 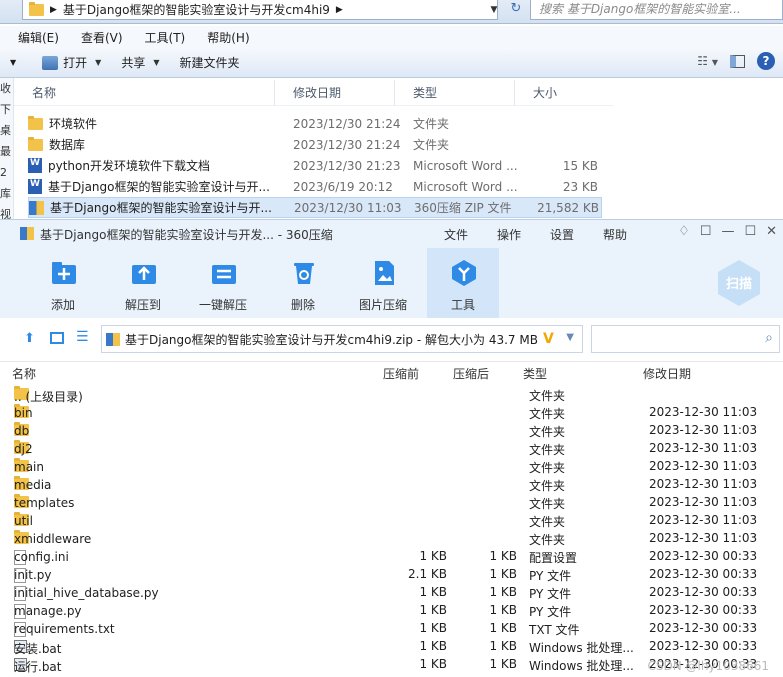 I want to click on zip-row-name: main, so click(x=29, y=467).